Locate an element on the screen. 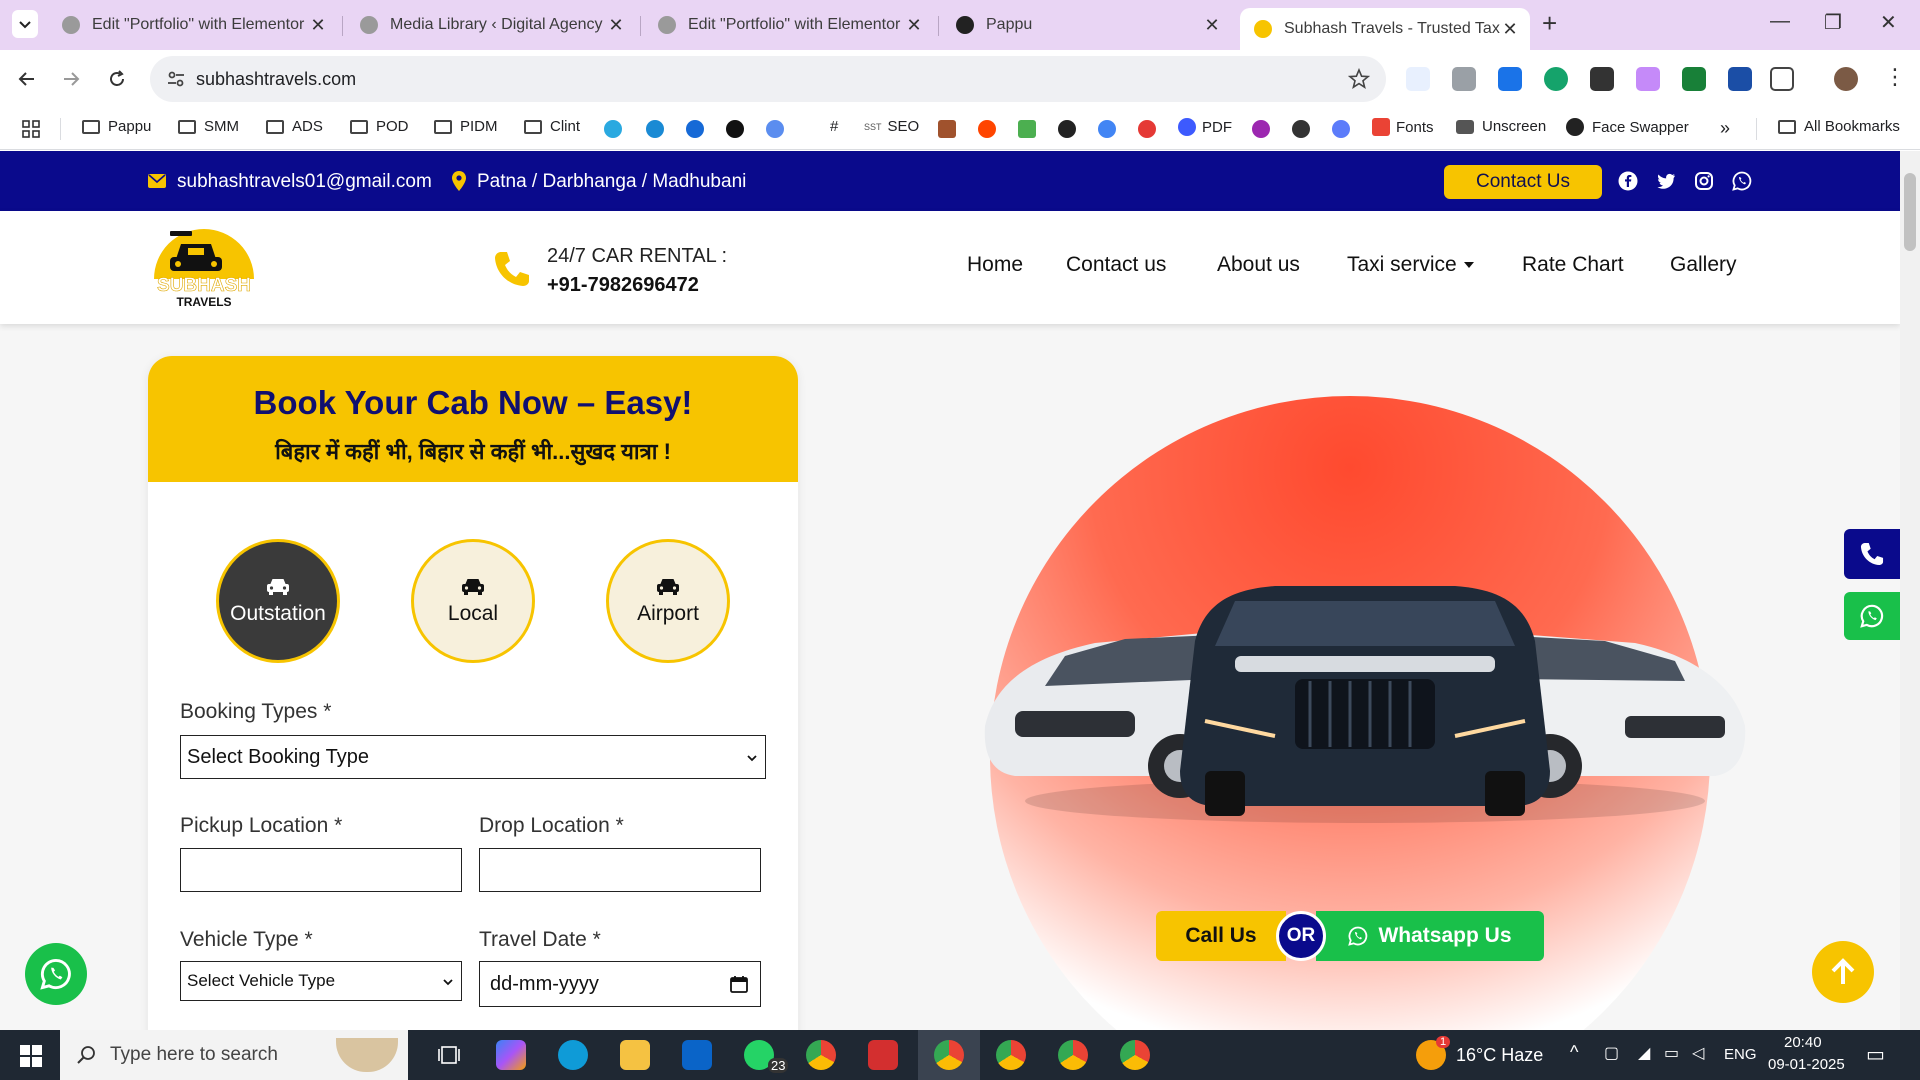  more-menu-icon: ⋮ is located at coordinates (1895, 77).